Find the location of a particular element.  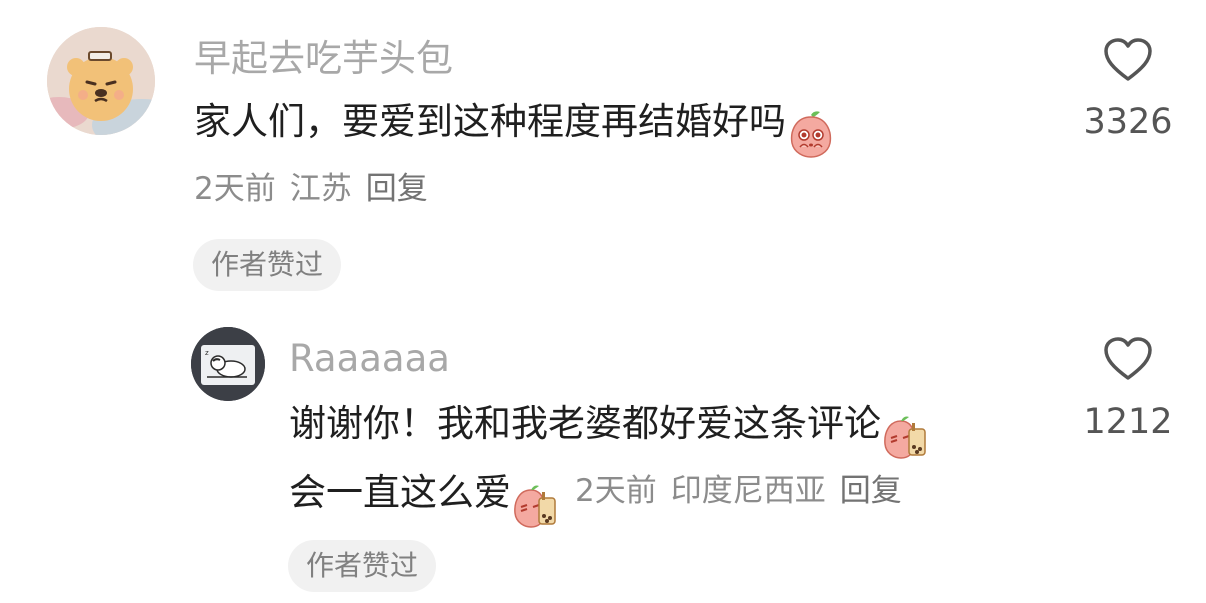

sleeping-cartoon-avatar-icon: z is located at coordinates (228, 364).